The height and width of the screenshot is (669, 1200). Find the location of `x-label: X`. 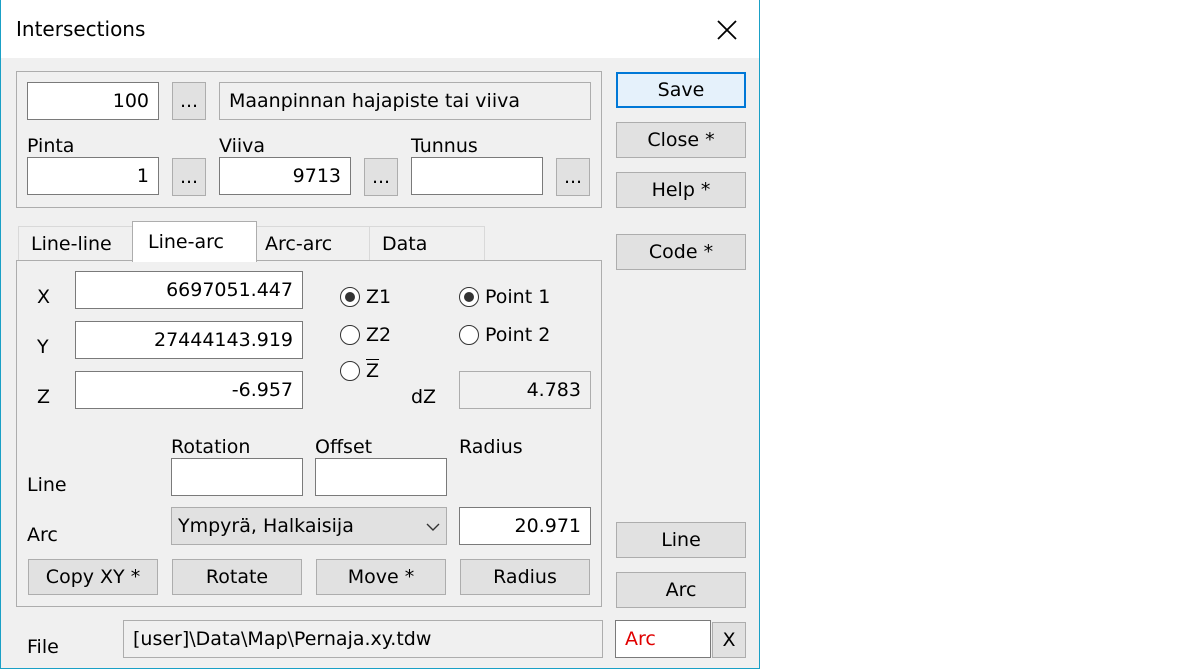

x-label: X is located at coordinates (44, 297).